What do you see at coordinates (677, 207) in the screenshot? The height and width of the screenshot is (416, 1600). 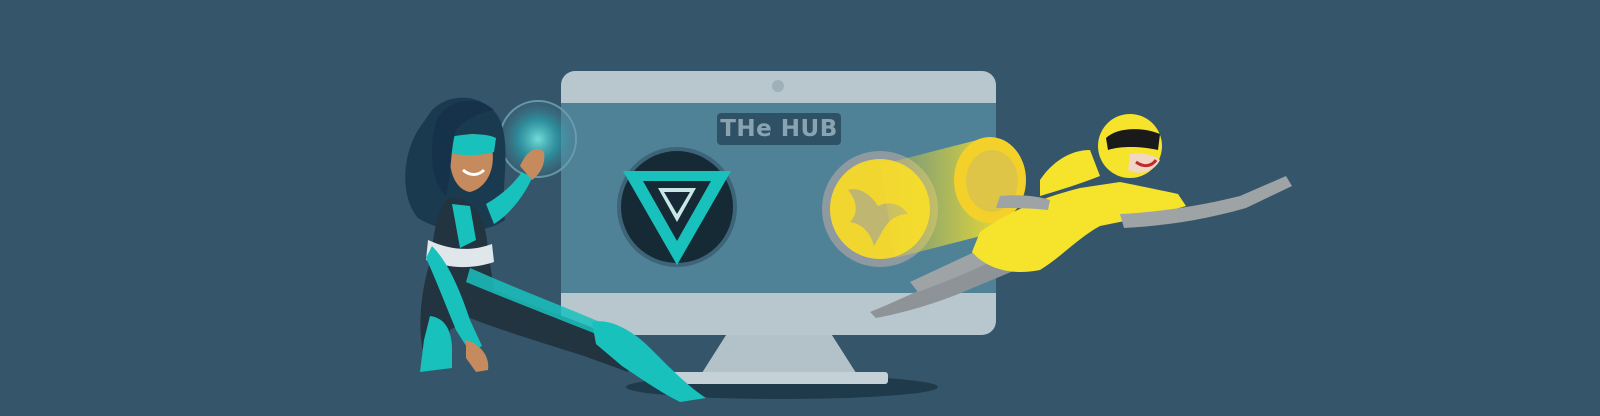 I see `triangle-v-logo-icon` at bounding box center [677, 207].